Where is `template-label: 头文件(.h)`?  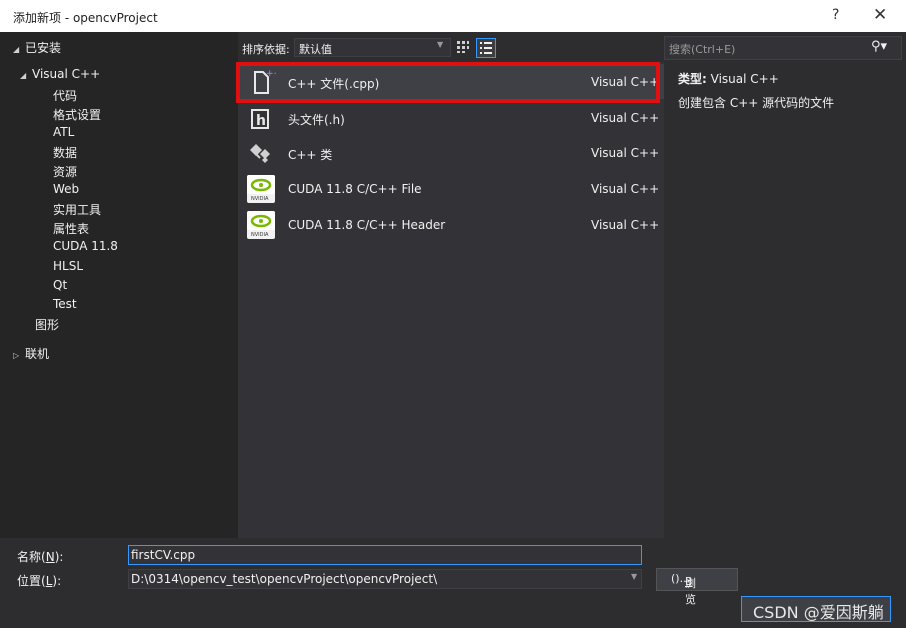
template-label: 头文件(.h) is located at coordinates (316, 120).